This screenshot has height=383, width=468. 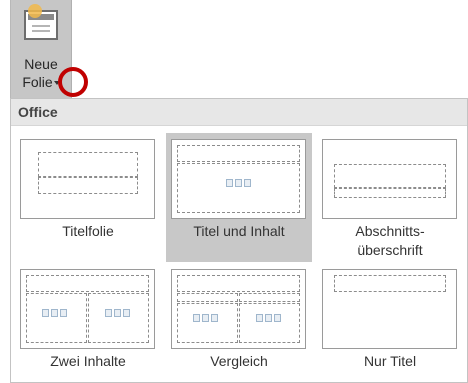 What do you see at coordinates (239, 112) in the screenshot?
I see `gallery-section-title: Office` at bounding box center [239, 112].